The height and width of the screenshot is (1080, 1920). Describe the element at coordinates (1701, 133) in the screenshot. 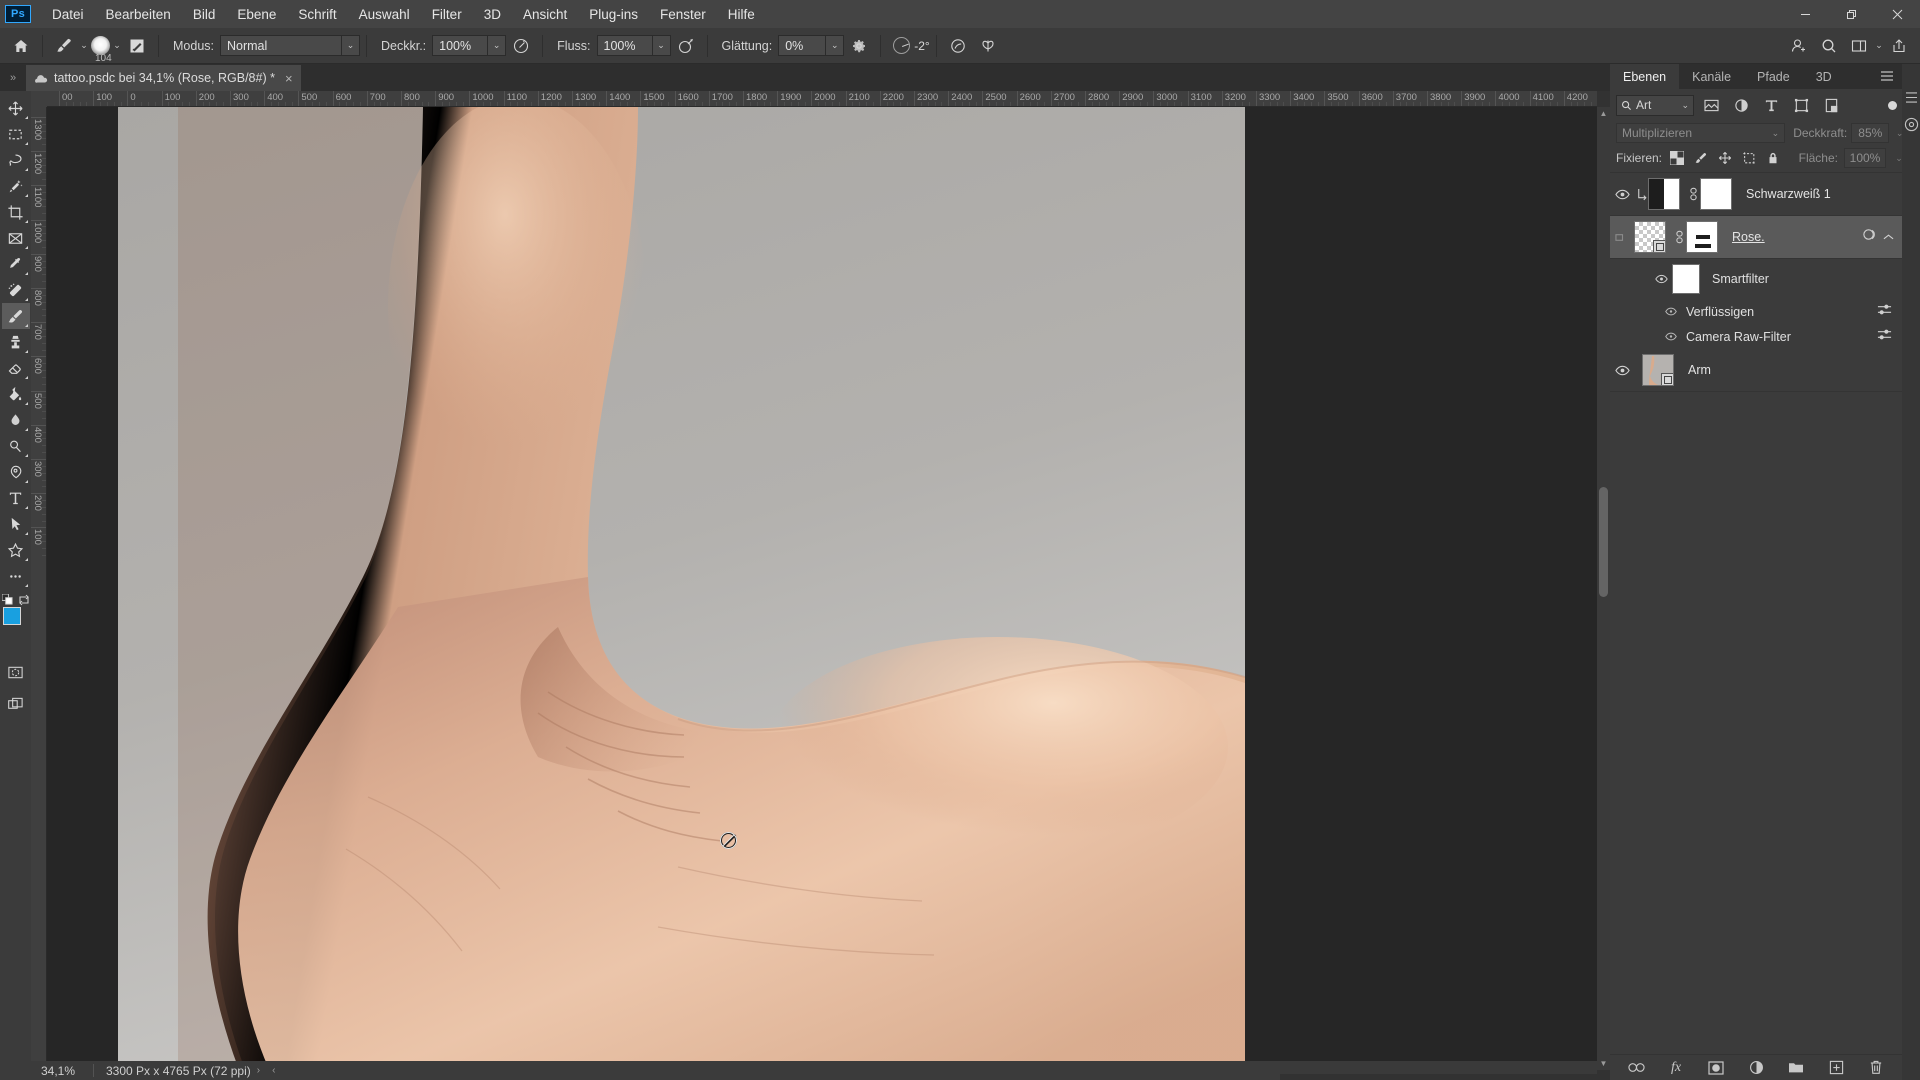

I see `layer-blend-mode-select: Multiplizieren ⌄` at that location.